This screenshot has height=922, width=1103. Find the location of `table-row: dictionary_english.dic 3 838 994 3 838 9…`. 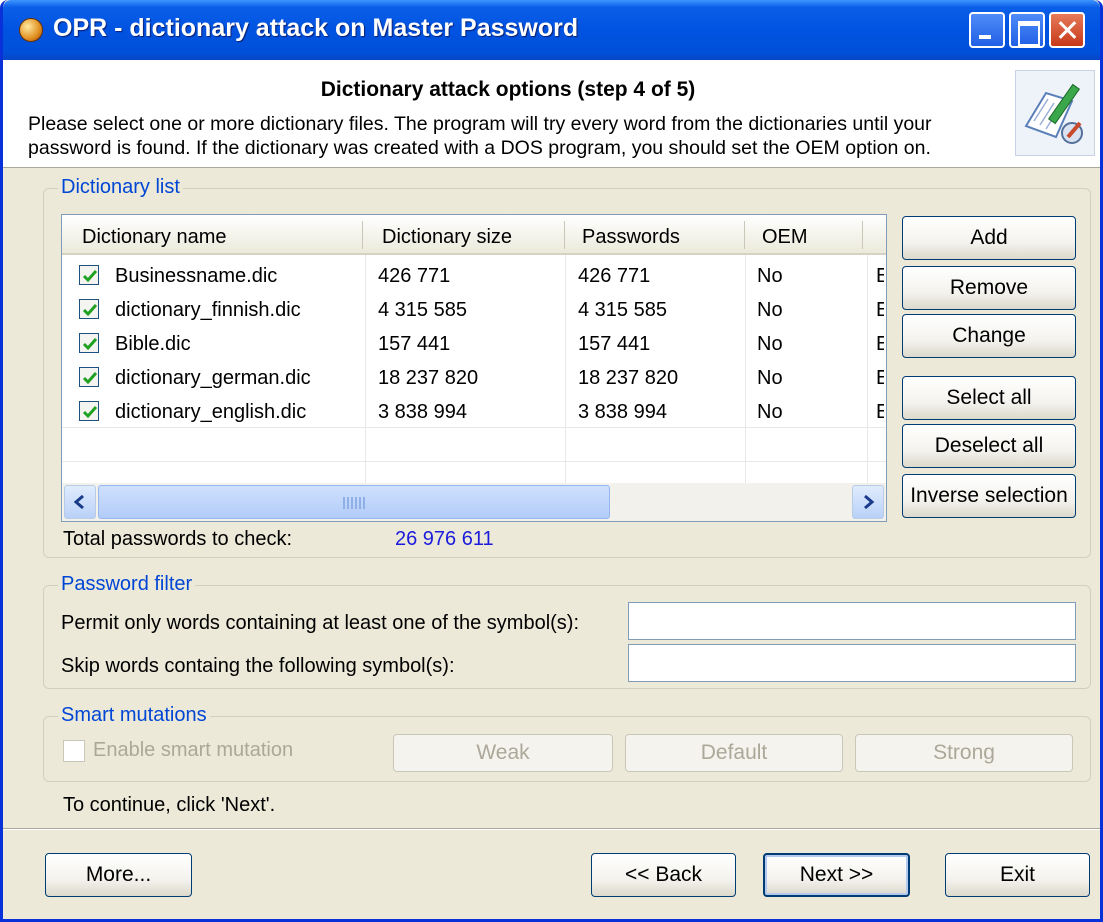

table-row: dictionary_english.dic 3 838 994 3 838 9… is located at coordinates (474, 412).